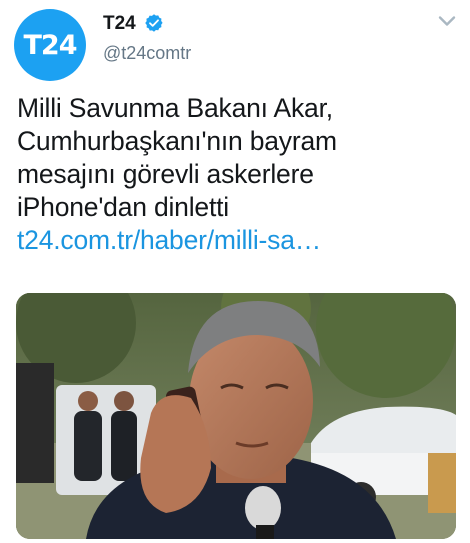 The image size is (470, 543). I want to click on avatar: T24, so click(50, 45).